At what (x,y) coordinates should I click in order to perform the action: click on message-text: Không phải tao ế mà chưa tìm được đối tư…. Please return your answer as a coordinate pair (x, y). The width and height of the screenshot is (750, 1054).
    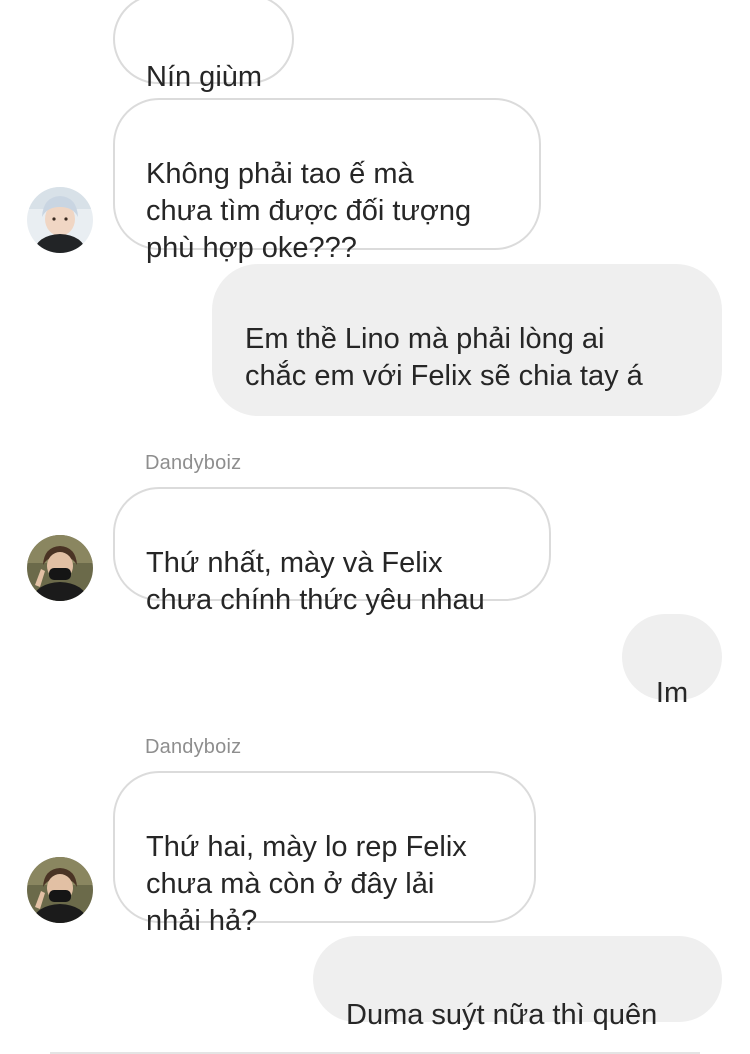
    Looking at the image, I should click on (309, 211).